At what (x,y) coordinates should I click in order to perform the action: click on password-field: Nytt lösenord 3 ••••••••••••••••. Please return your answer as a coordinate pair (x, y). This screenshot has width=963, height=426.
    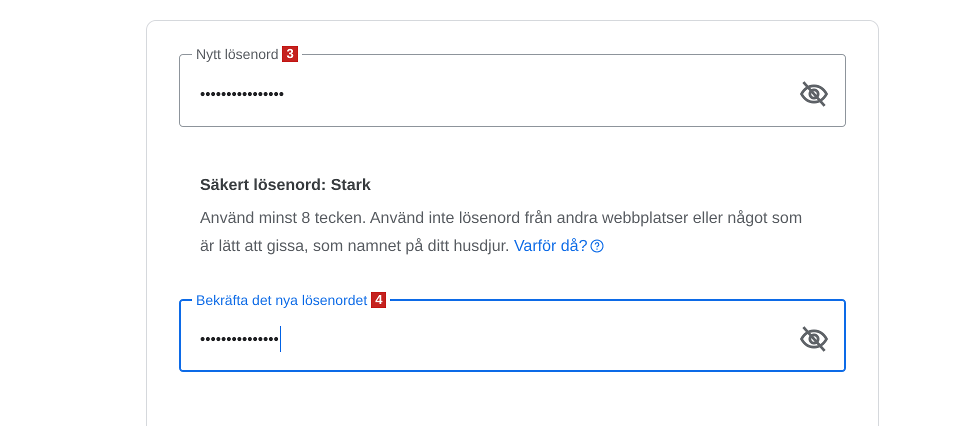
    Looking at the image, I should click on (512, 86).